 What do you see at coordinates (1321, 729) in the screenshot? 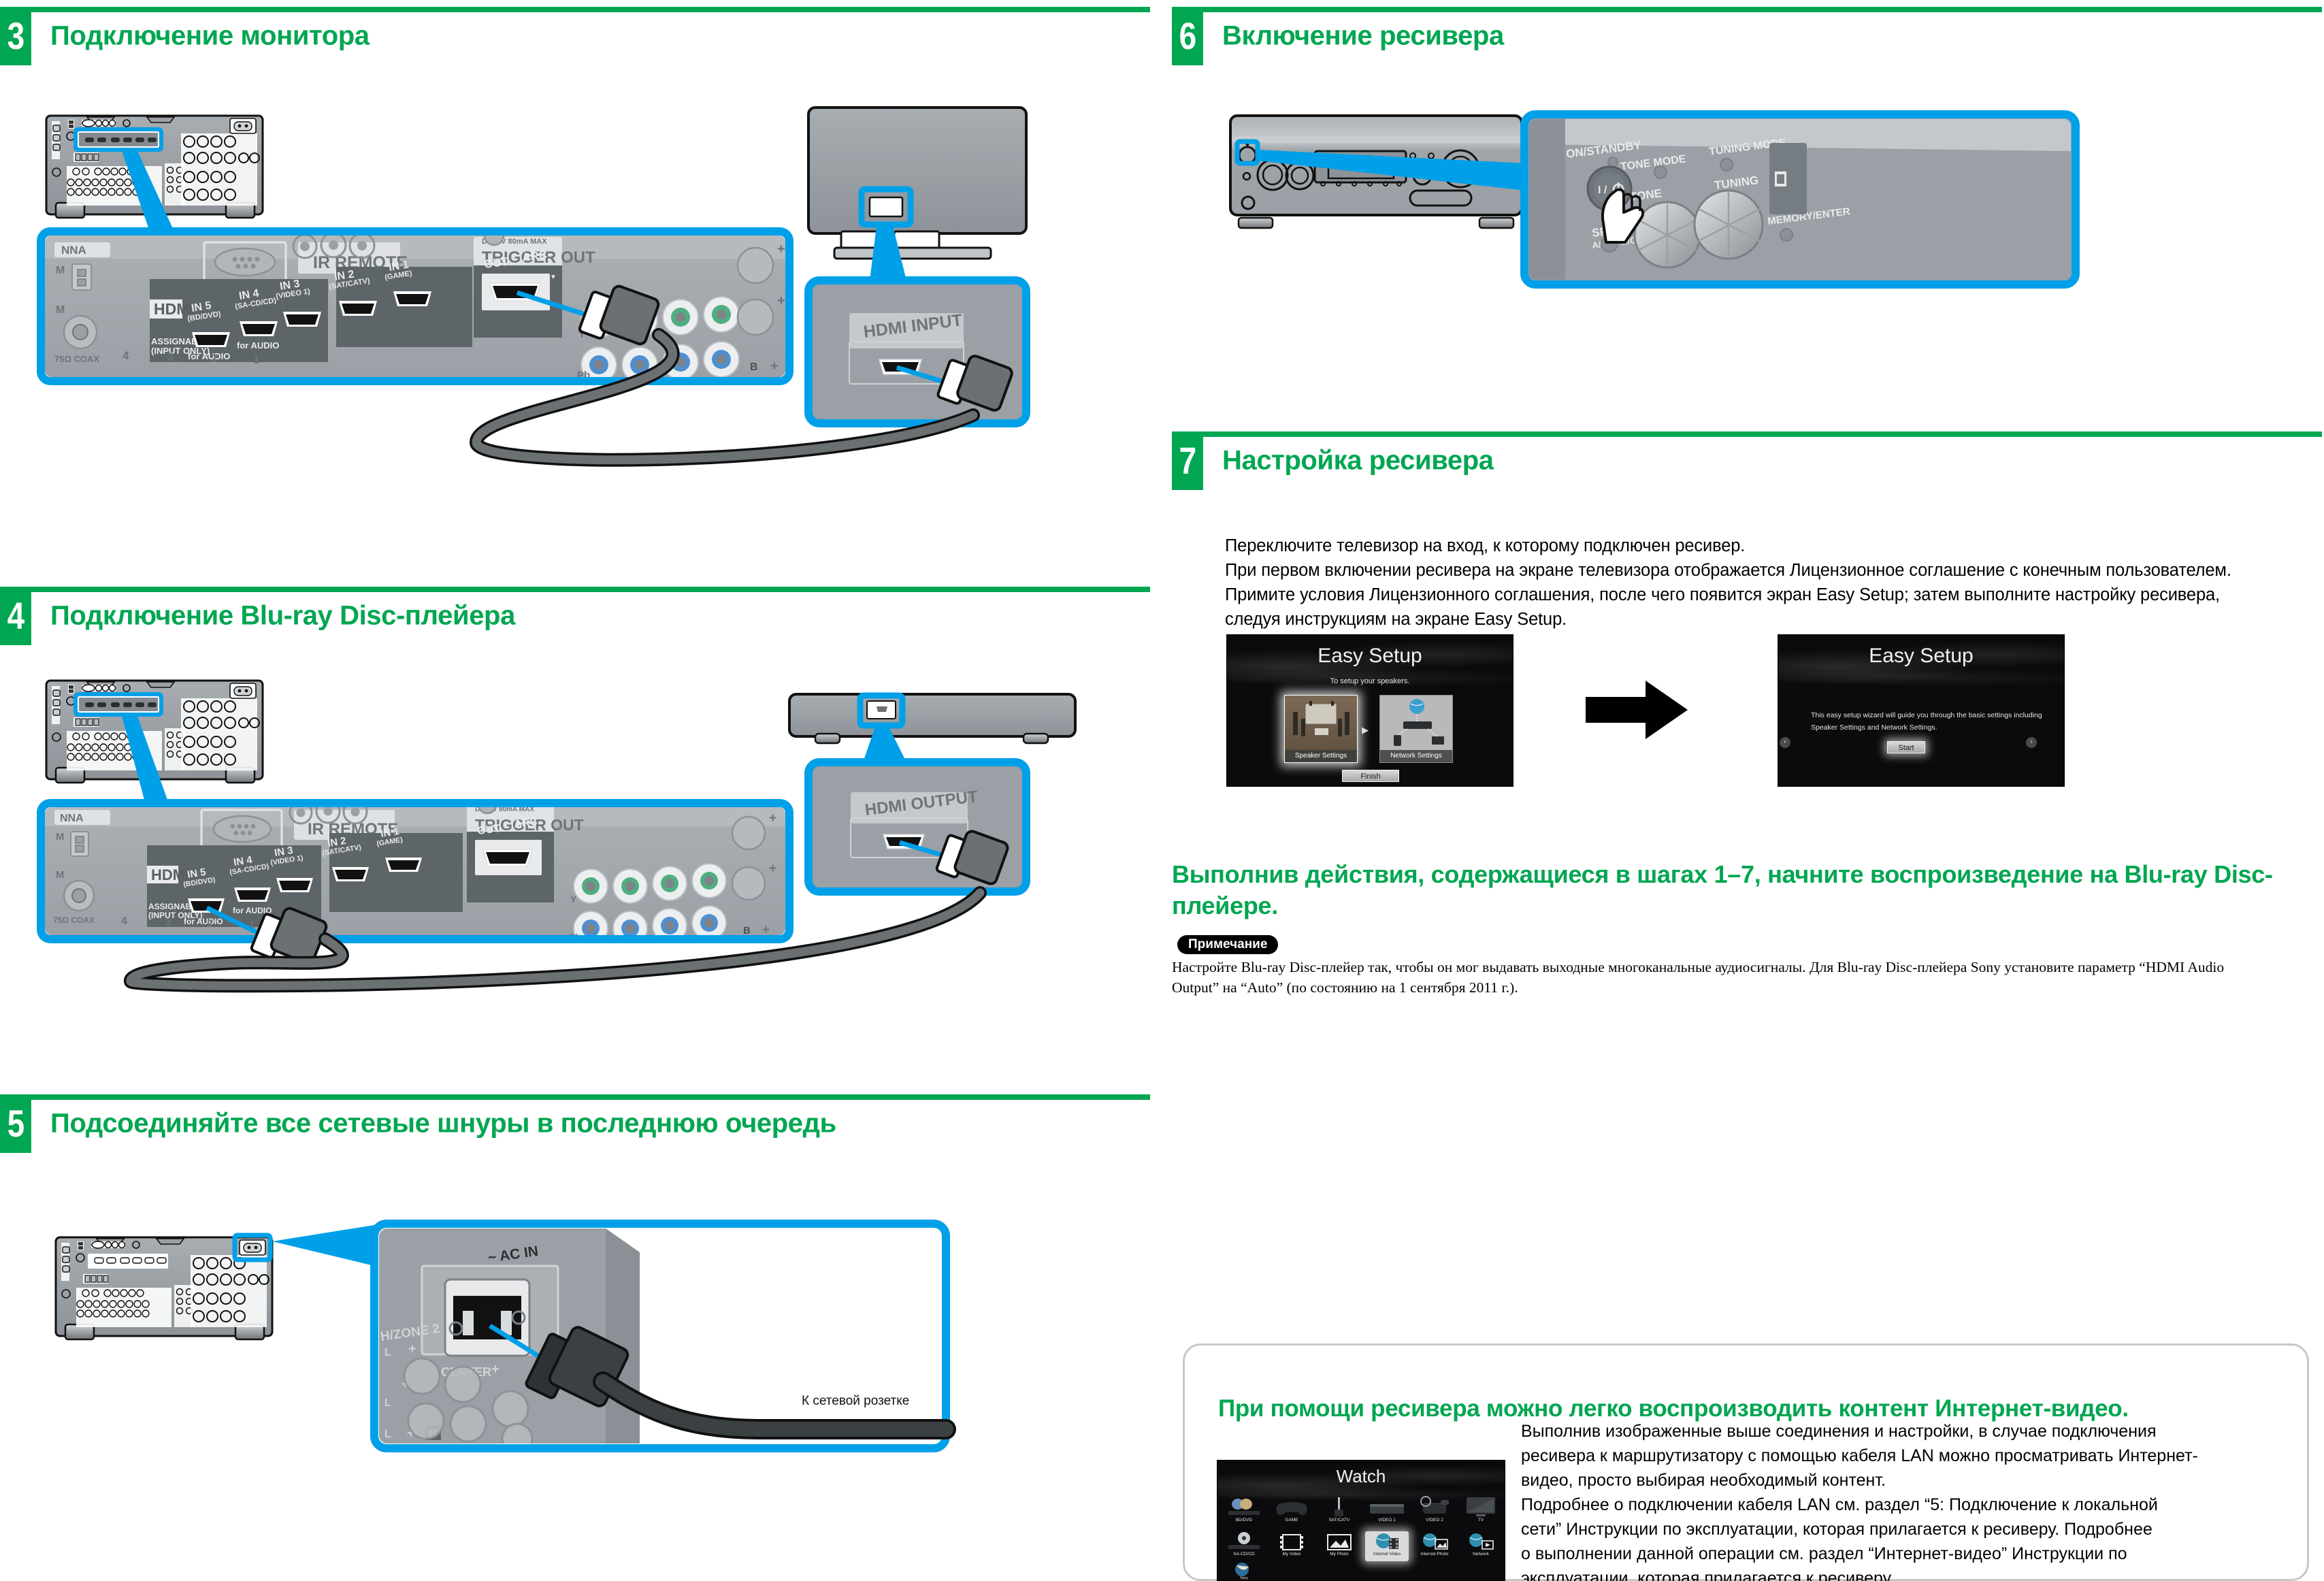
I see `speaker-settings-tile: Speaker Settings` at bounding box center [1321, 729].